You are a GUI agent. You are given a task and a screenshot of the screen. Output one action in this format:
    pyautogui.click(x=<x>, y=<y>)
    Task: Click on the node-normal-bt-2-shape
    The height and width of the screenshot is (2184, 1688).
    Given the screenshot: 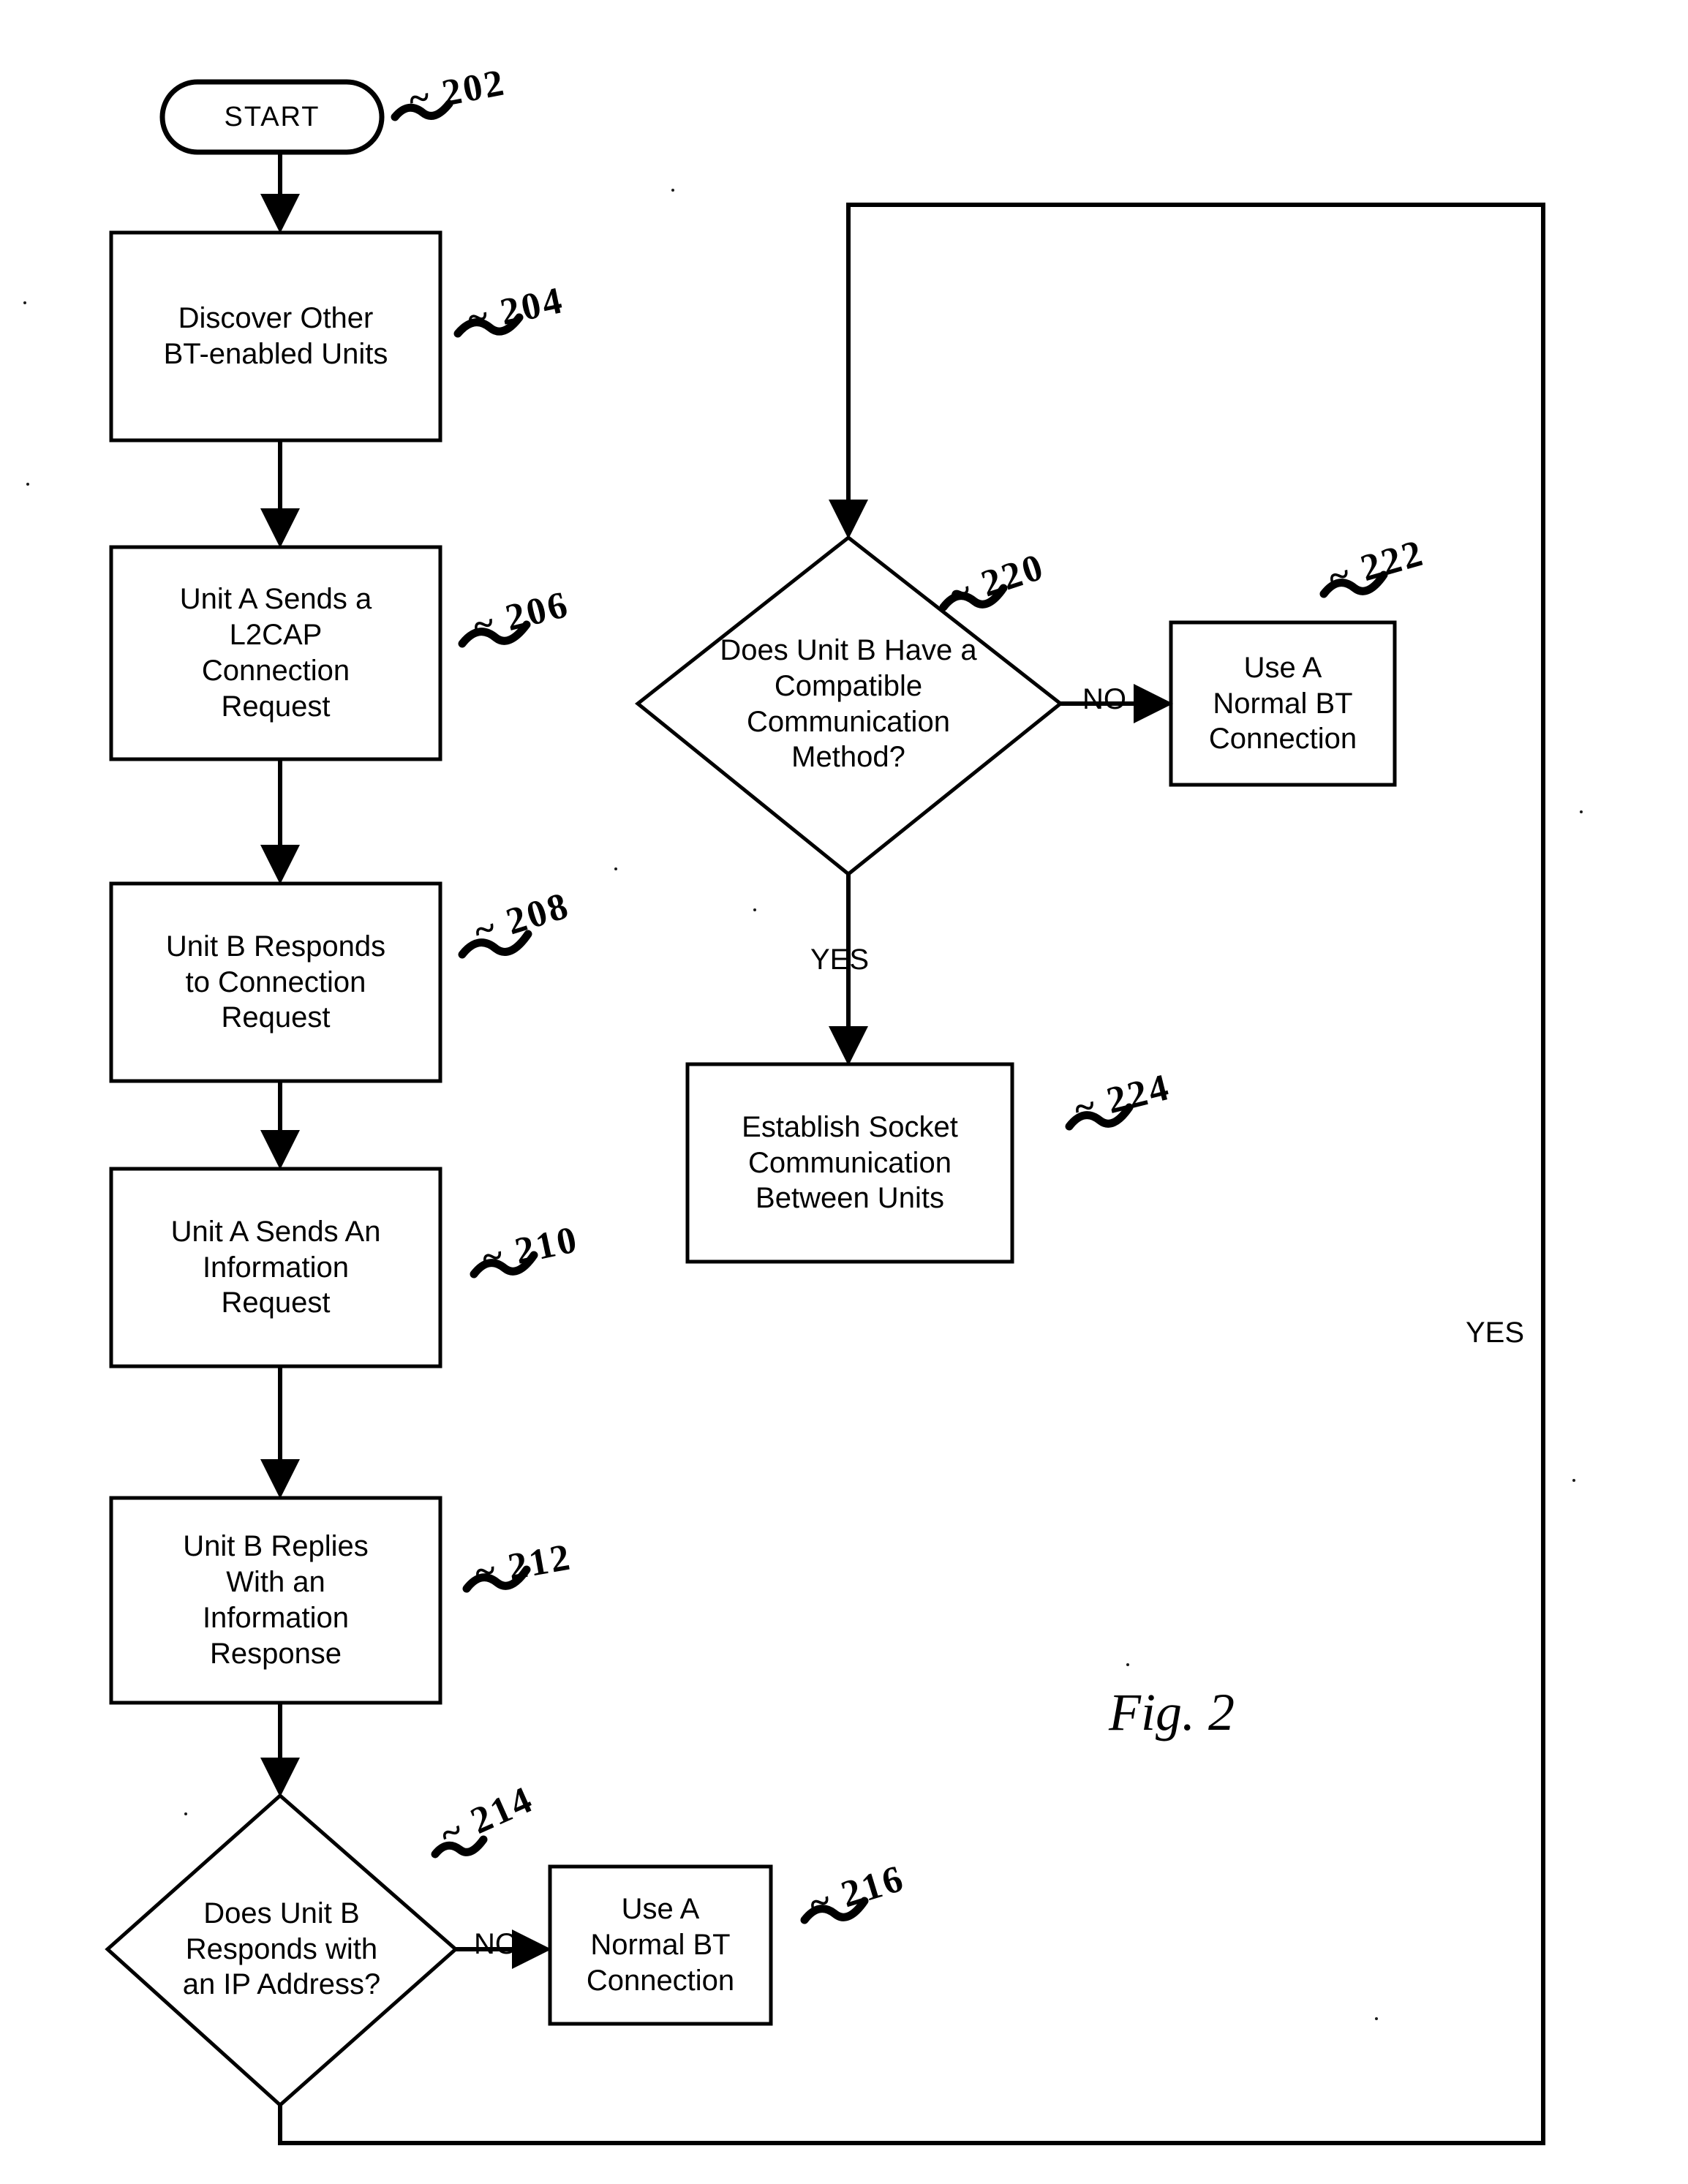 What is the action you would take?
    pyautogui.click(x=1283, y=703)
    